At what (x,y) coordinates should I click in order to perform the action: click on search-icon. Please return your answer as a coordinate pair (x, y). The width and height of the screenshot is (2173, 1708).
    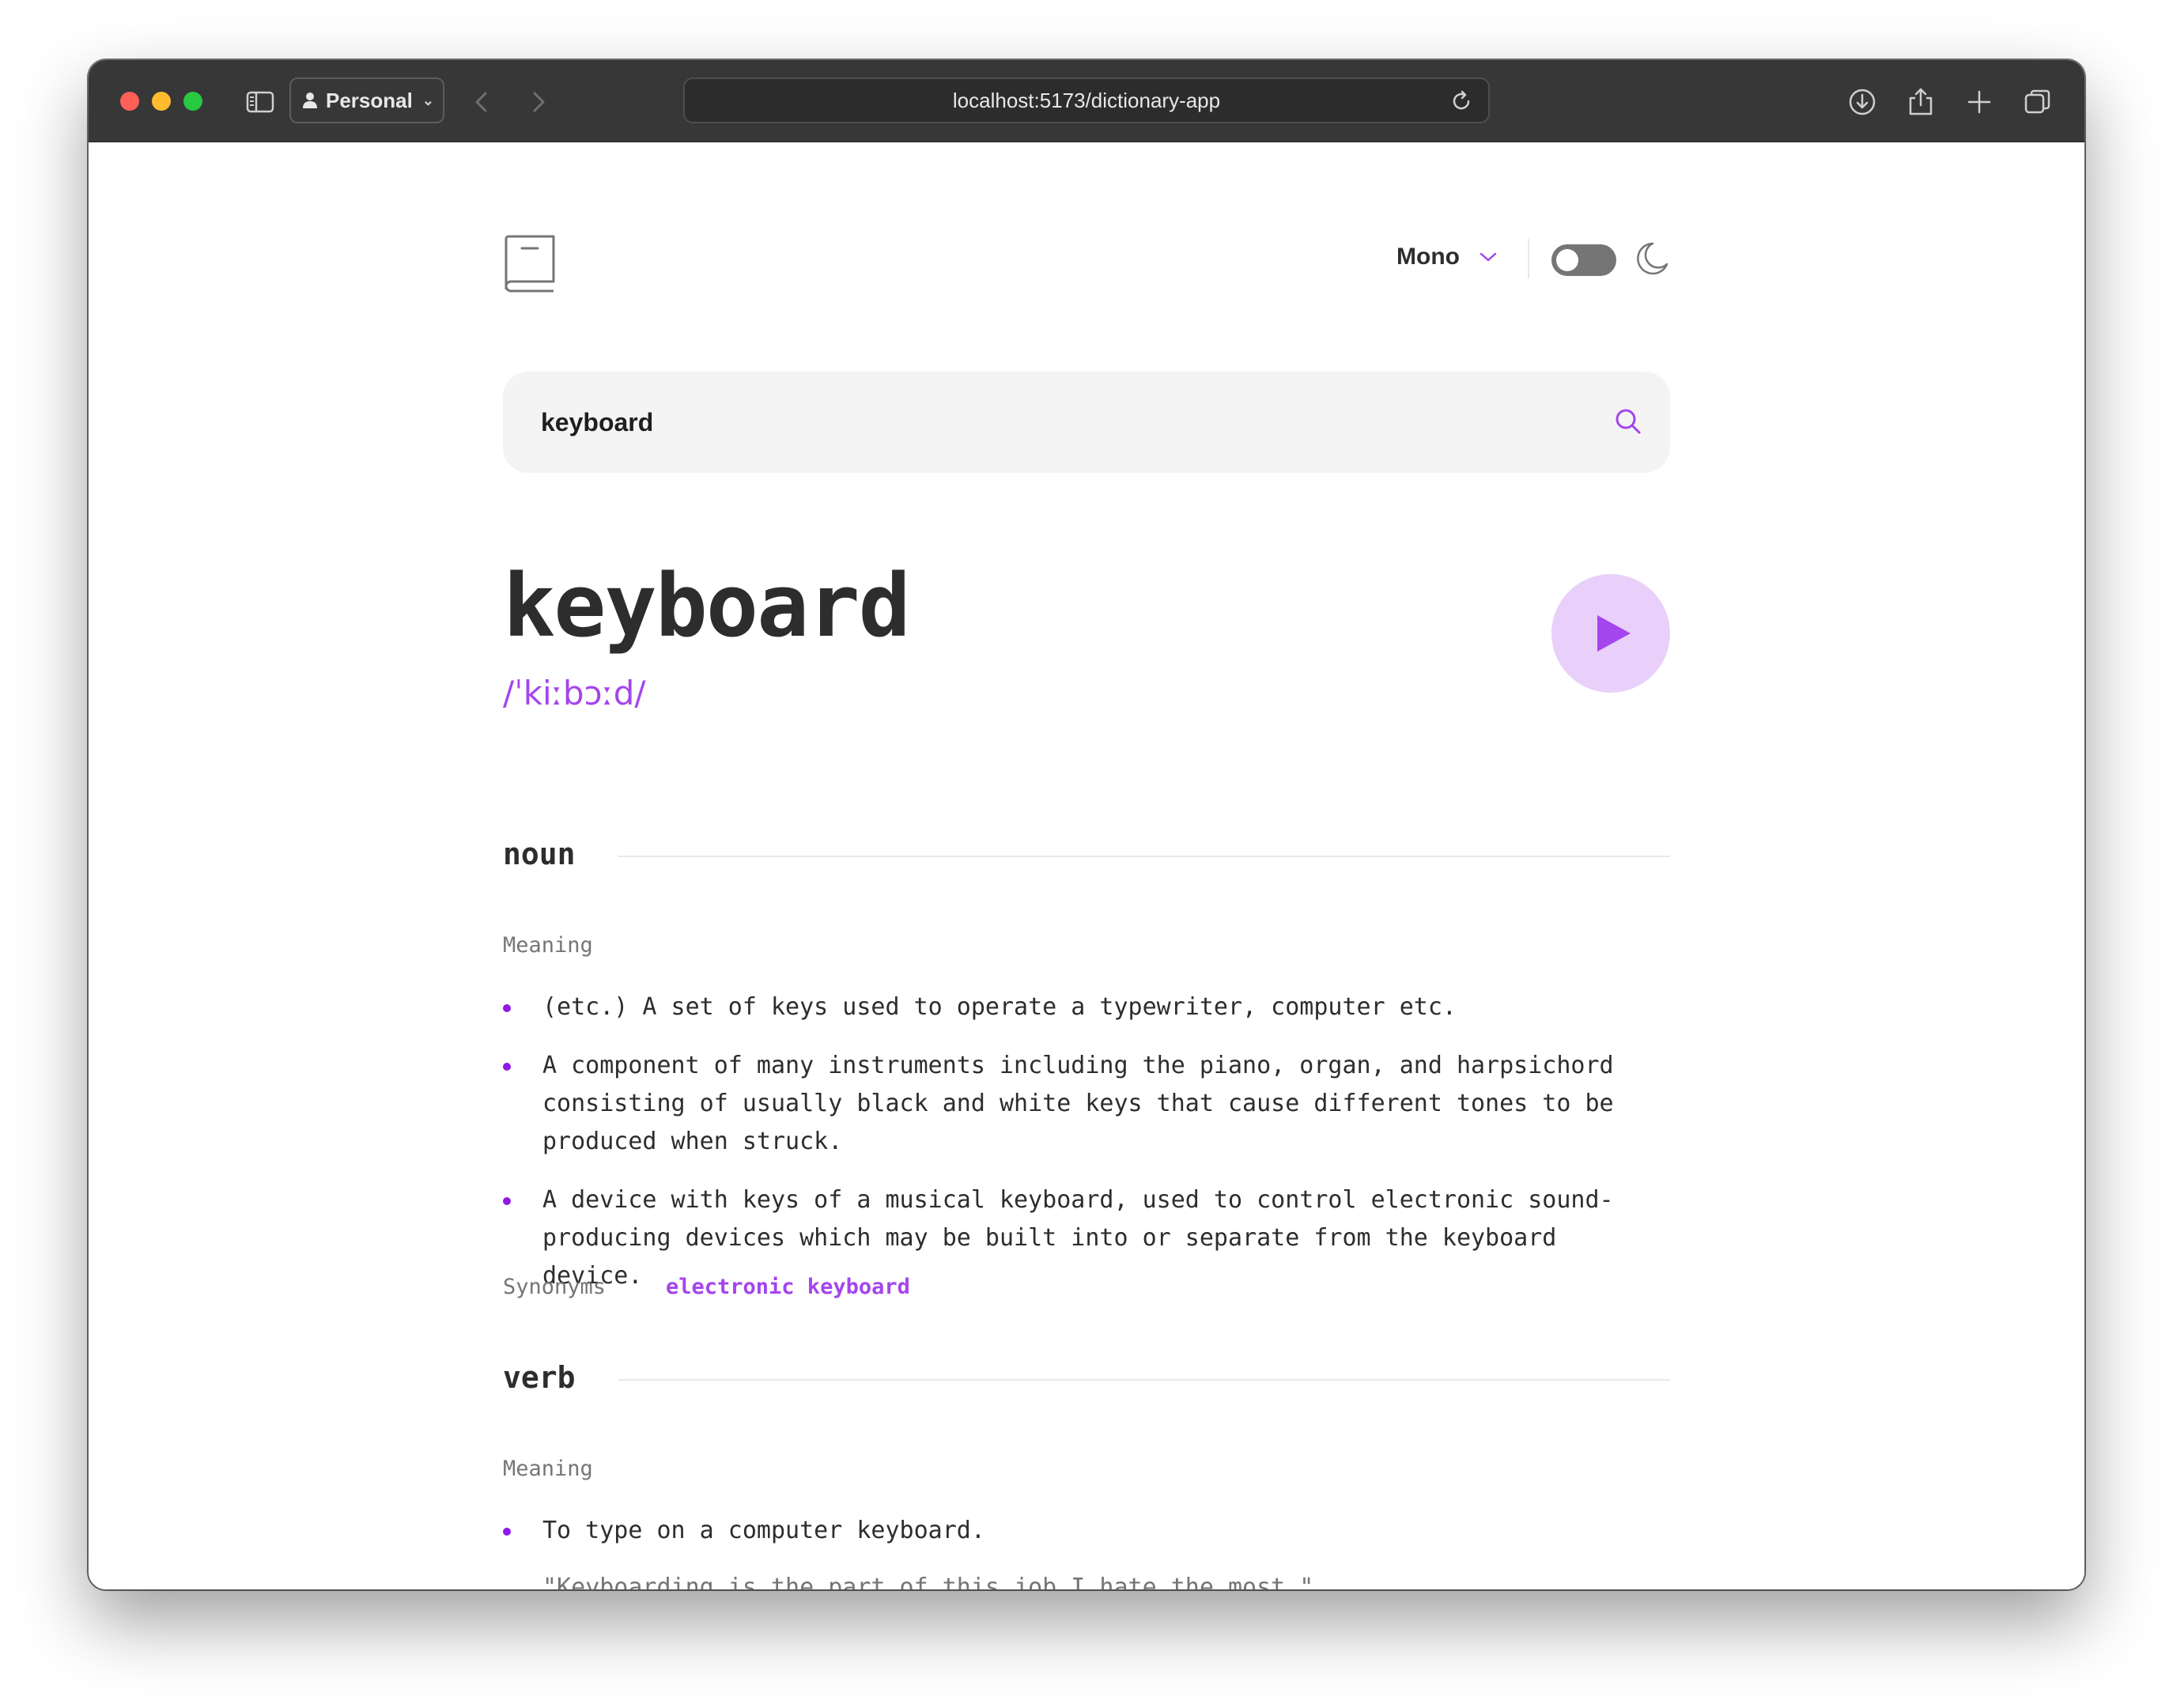
    Looking at the image, I should click on (1628, 421).